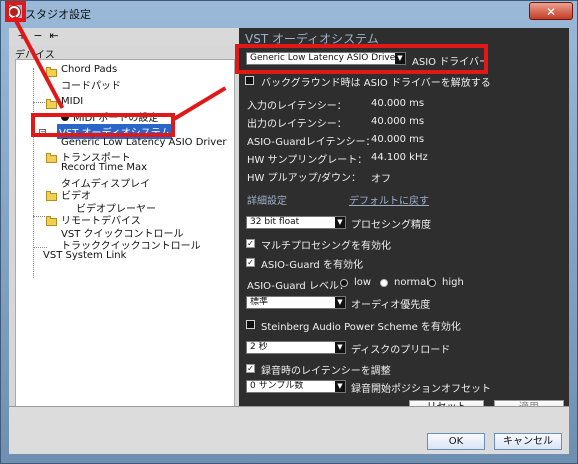  What do you see at coordinates (58, 14) in the screenshot?
I see `window-title: スタジオ設定` at bounding box center [58, 14].